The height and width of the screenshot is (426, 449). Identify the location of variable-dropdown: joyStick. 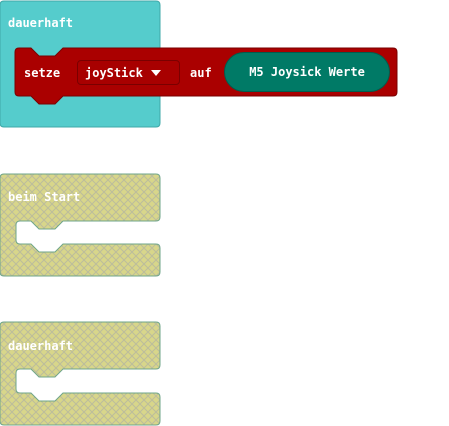
(128, 72).